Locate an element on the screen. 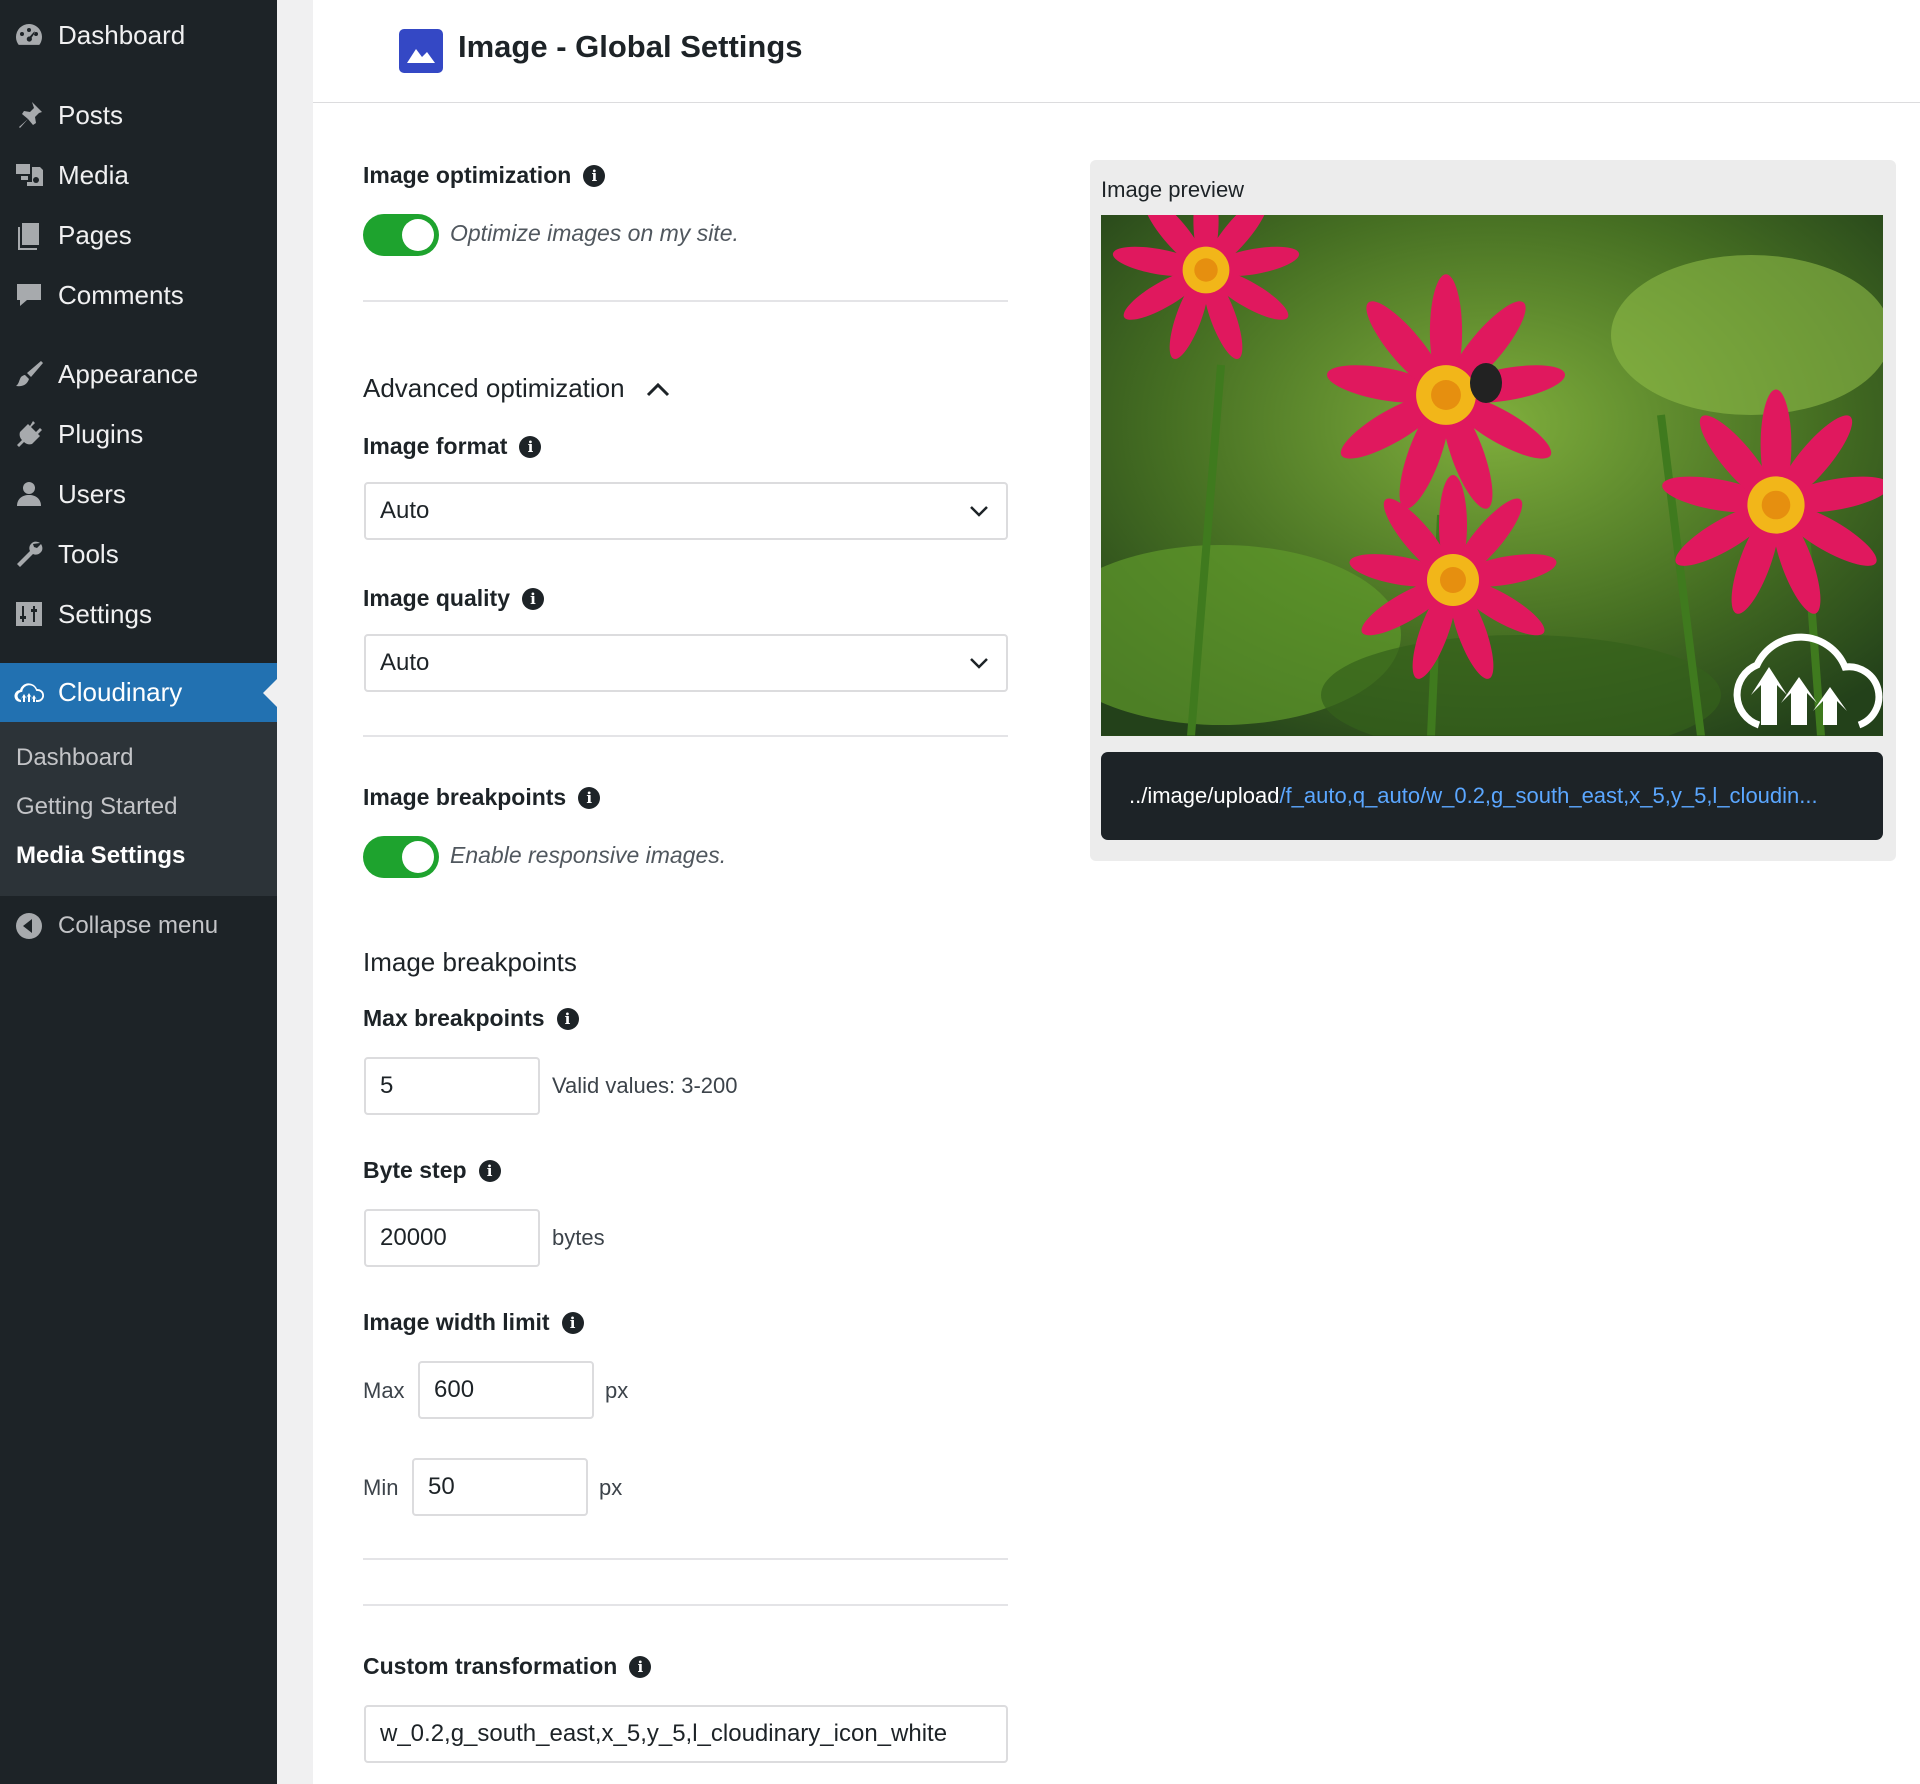 The width and height of the screenshot is (1920, 1784). sidebar-item-label: Cloudinary is located at coordinates (120, 692).